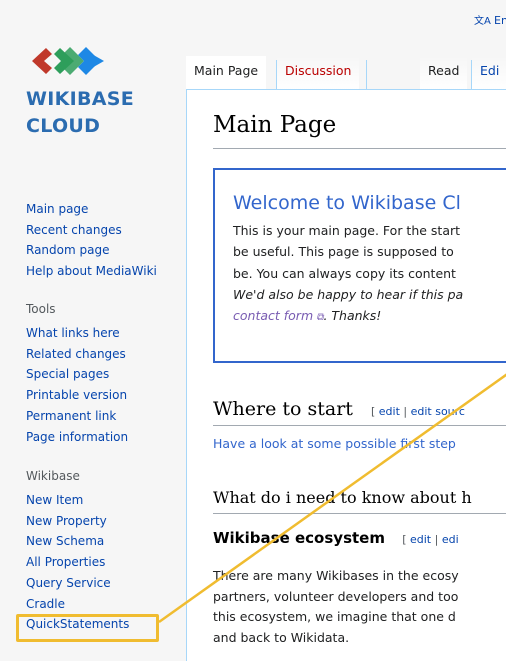 Image resolution: width=506 pixels, height=661 pixels. Describe the element at coordinates (359, 148) in the screenshot. I see `title-divider` at that location.